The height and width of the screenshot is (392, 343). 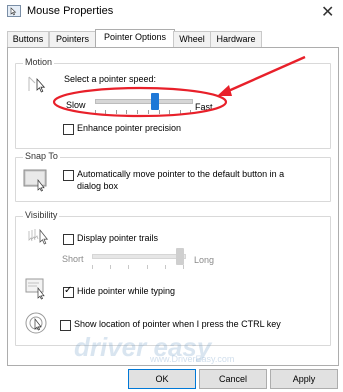 What do you see at coordinates (162, 379) in the screenshot?
I see `ok-button: OK` at bounding box center [162, 379].